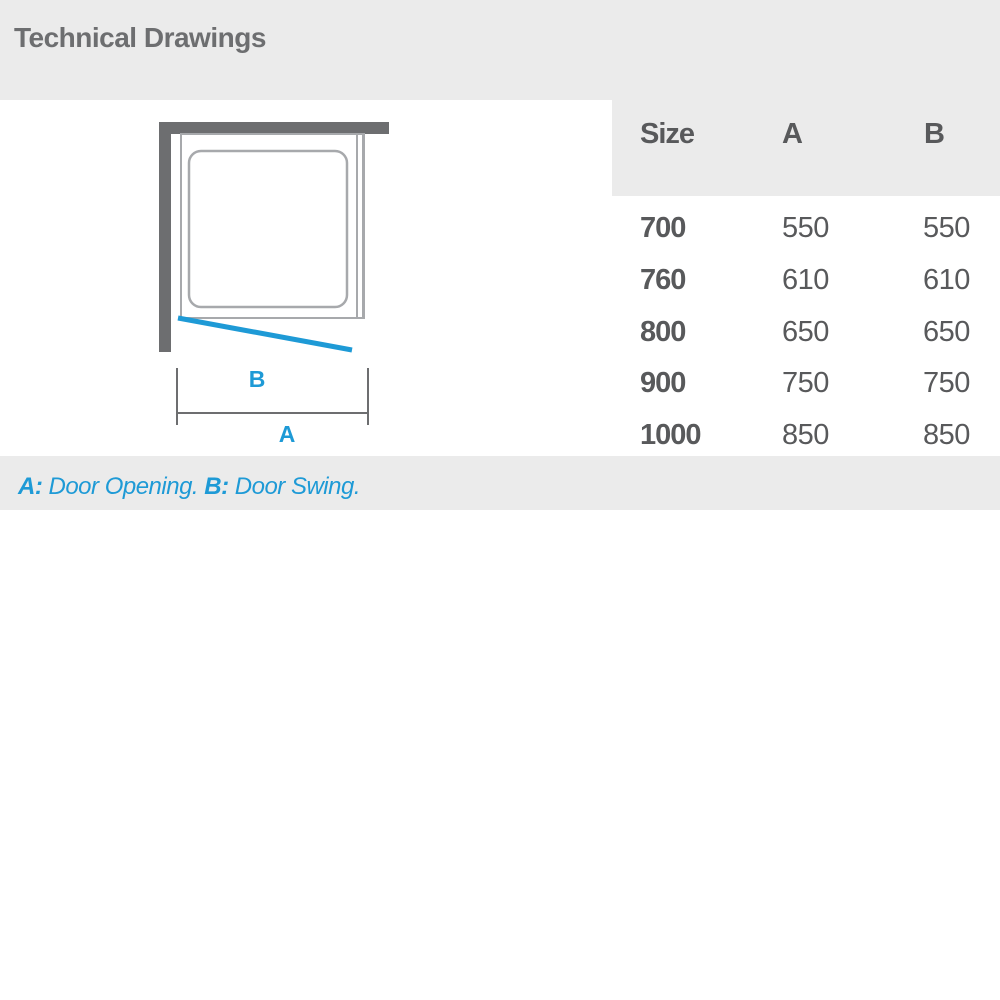  I want to click on door-diagram: B A, so click(274, 284).